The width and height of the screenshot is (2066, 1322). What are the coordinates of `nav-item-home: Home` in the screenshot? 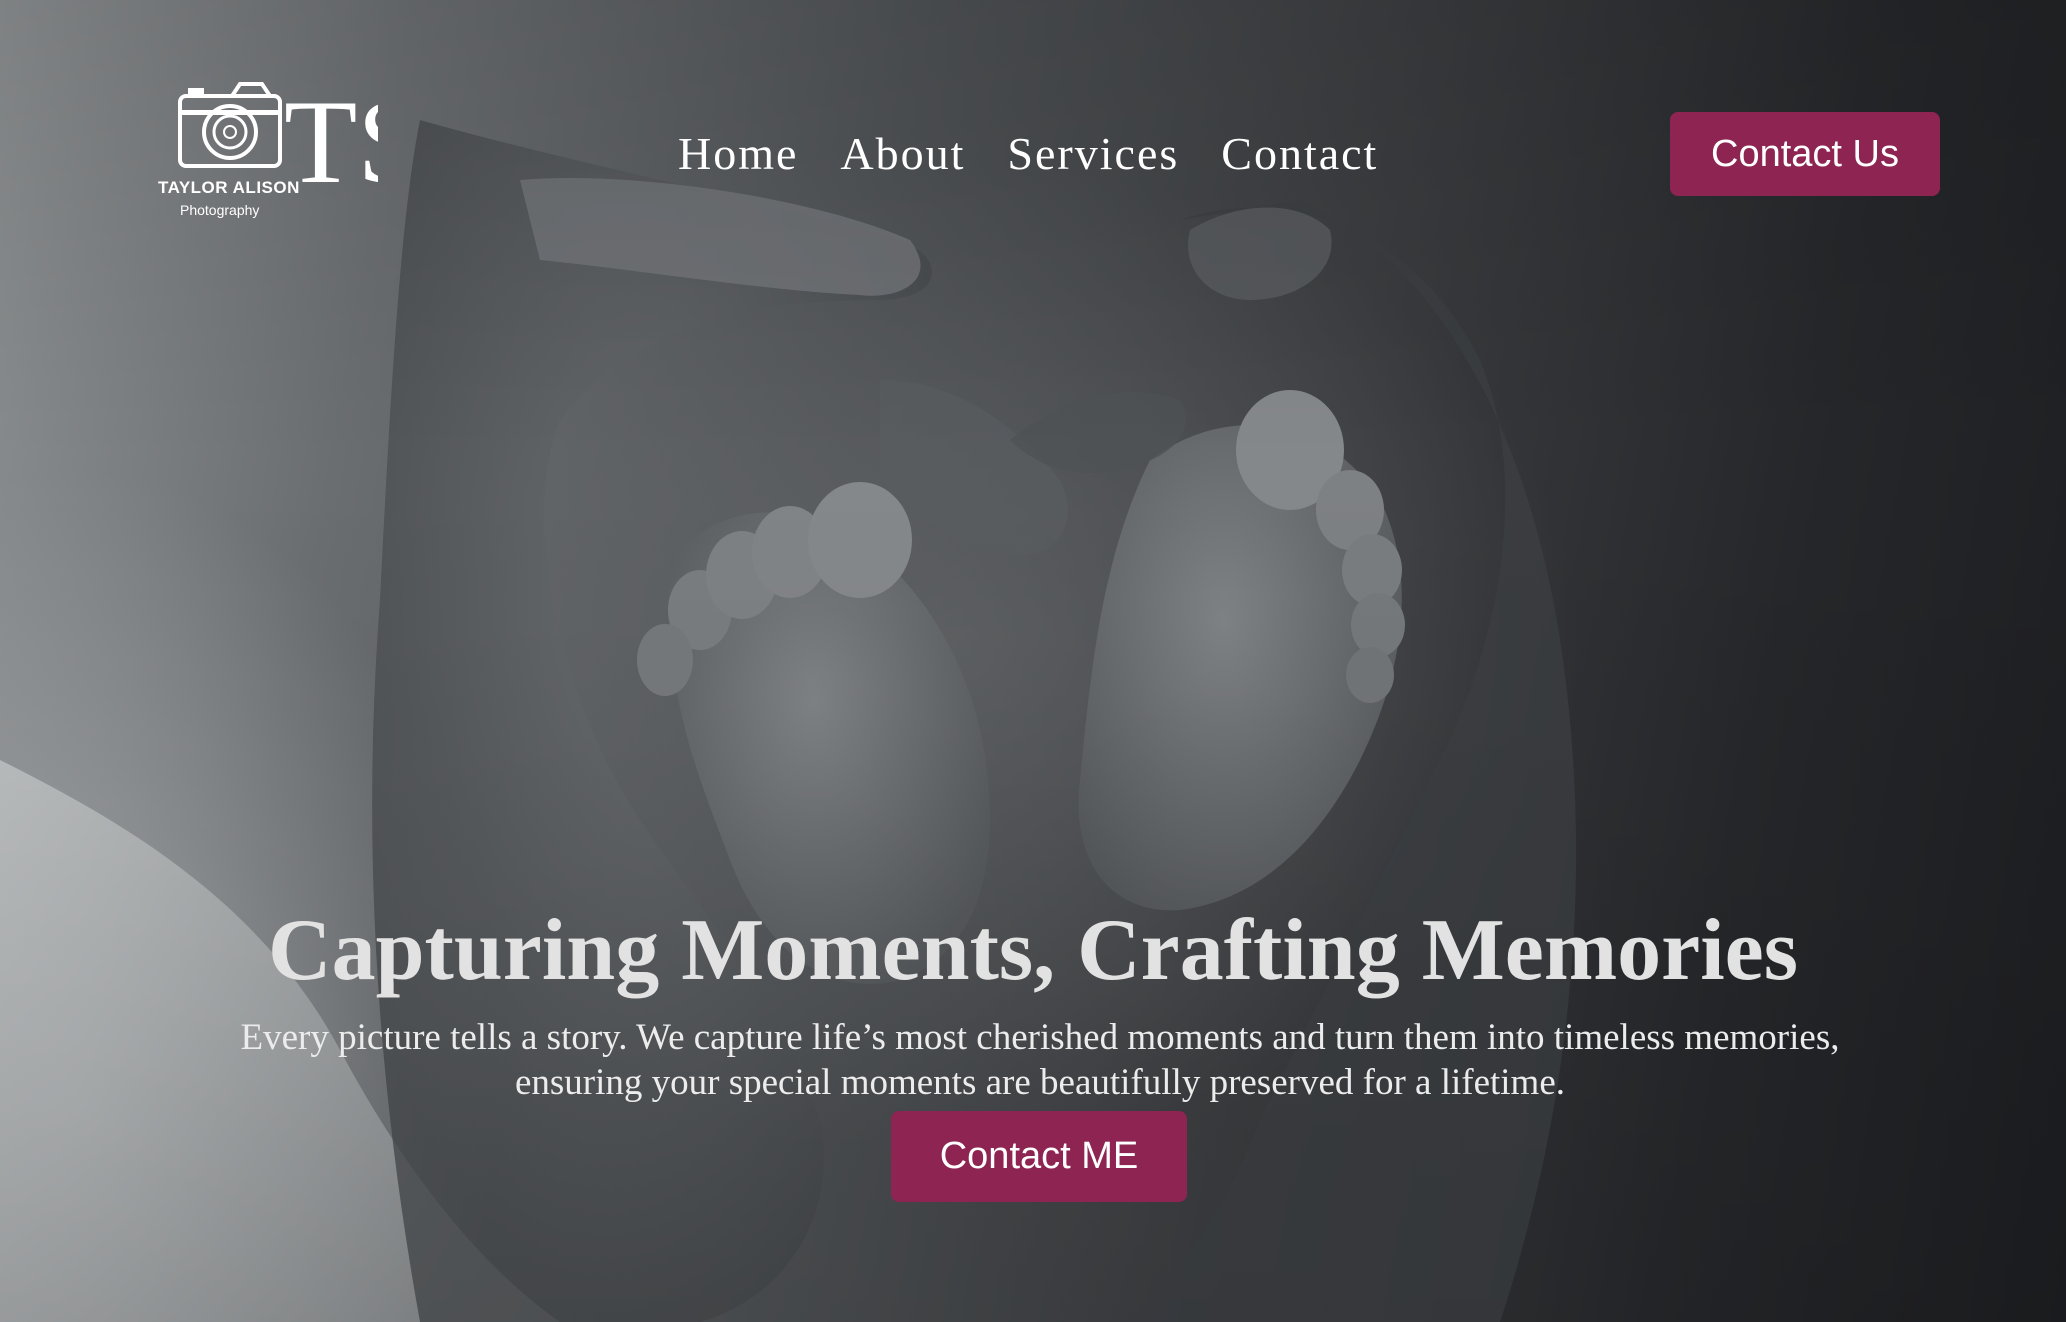 It's located at (738, 154).